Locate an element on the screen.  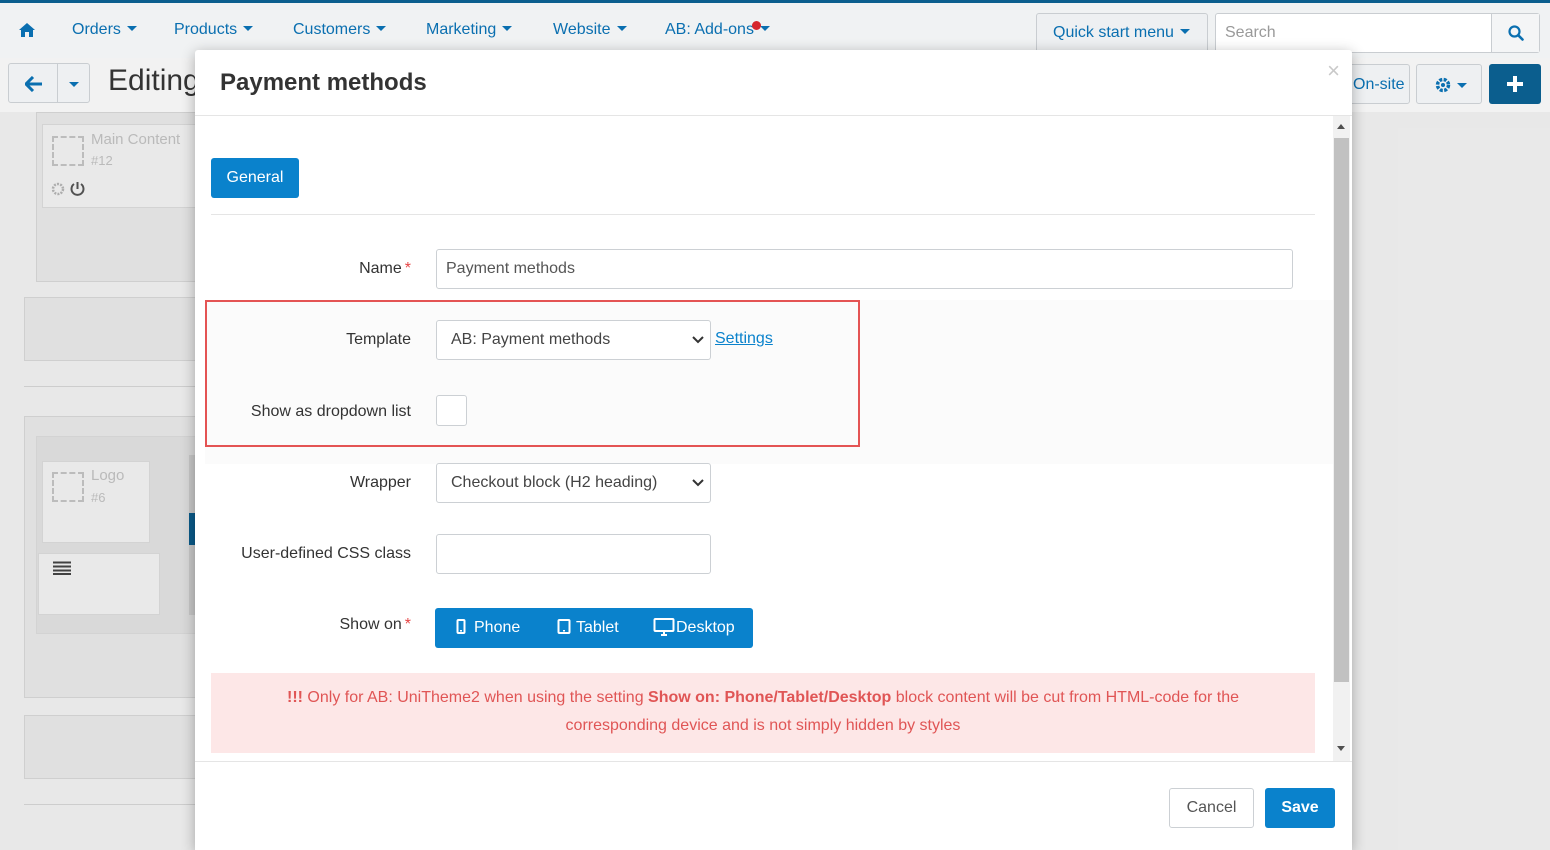
page-title: Editing is located at coordinates (154, 80).